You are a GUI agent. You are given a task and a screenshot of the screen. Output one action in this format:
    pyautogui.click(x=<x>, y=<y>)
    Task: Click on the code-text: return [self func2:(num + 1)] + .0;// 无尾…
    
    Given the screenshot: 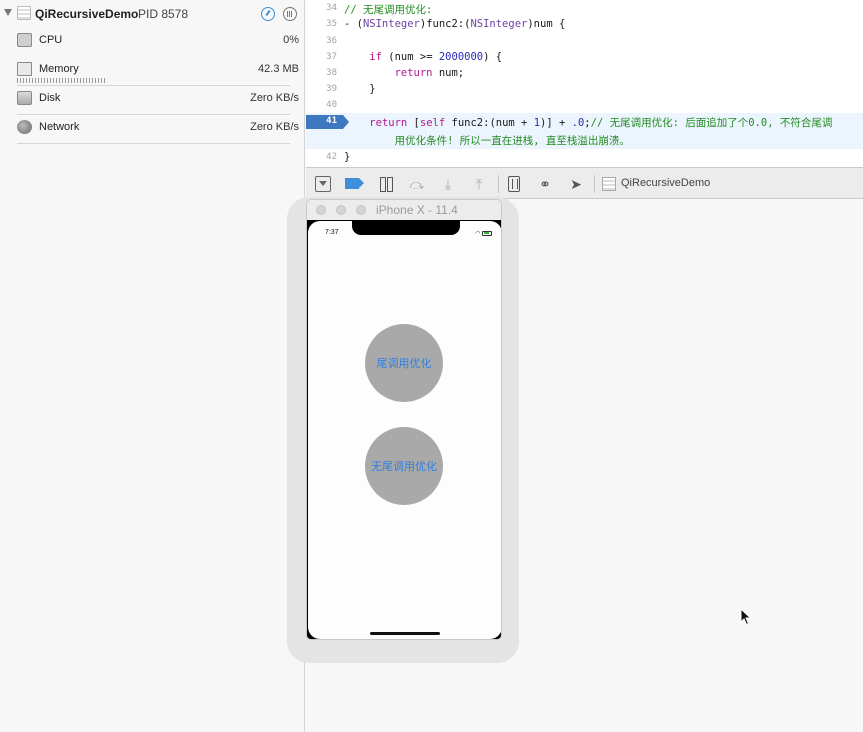 What is the action you would take?
    pyautogui.click(x=601, y=123)
    